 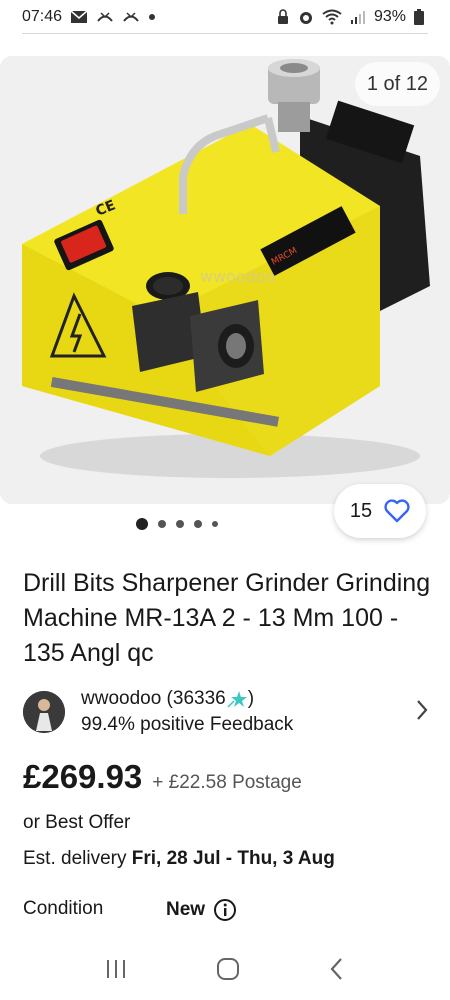 What do you see at coordinates (186, 909) in the screenshot?
I see `condition-value: New` at bounding box center [186, 909].